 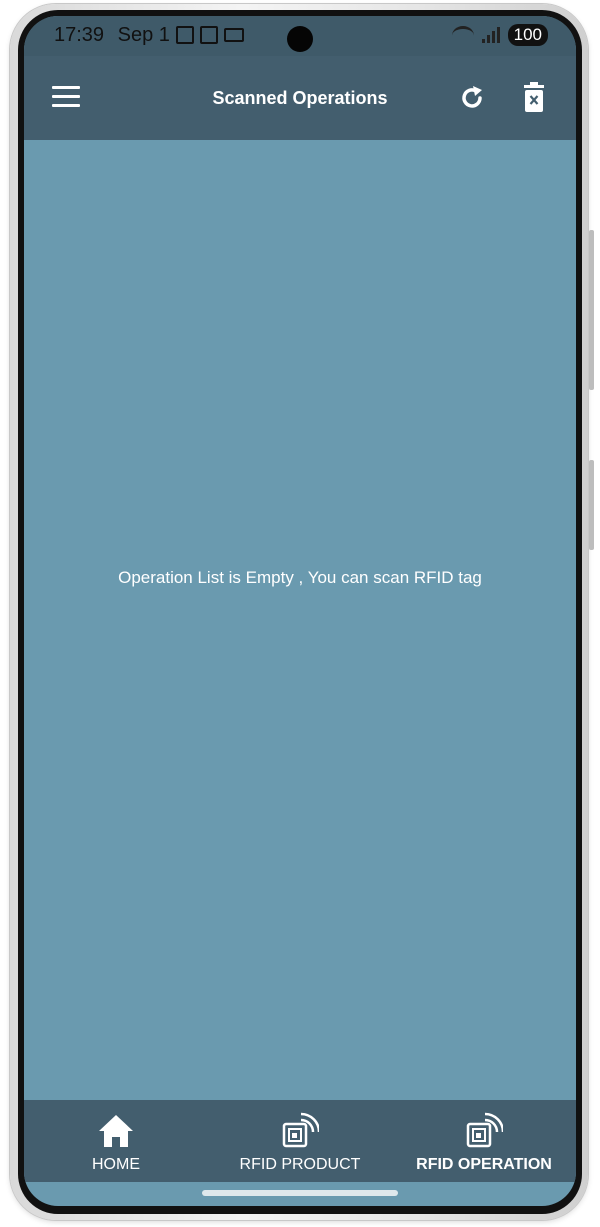 I want to click on power-button, so click(x=591, y=505).